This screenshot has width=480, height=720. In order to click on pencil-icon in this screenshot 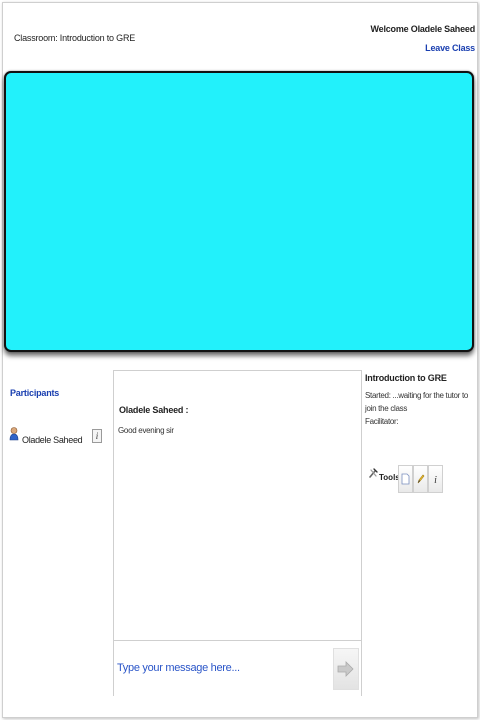, I will do `click(421, 479)`.